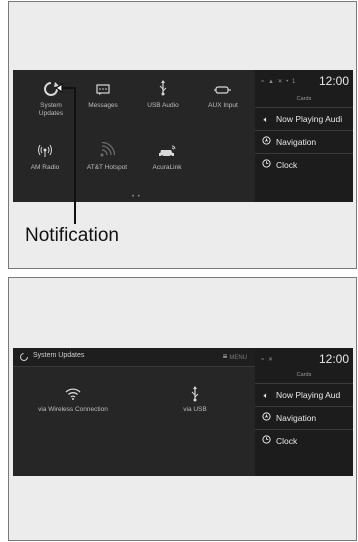  Describe the element at coordinates (73, 409) in the screenshot. I see `option-label: via Wireless Connection` at that location.